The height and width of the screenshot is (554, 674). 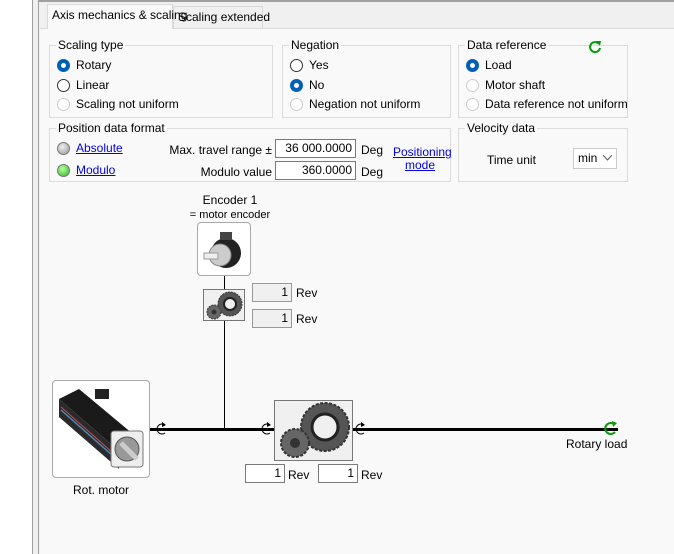 I want to click on radio-data-reference-not-uniform: Data reference not uniform, so click(x=547, y=104).